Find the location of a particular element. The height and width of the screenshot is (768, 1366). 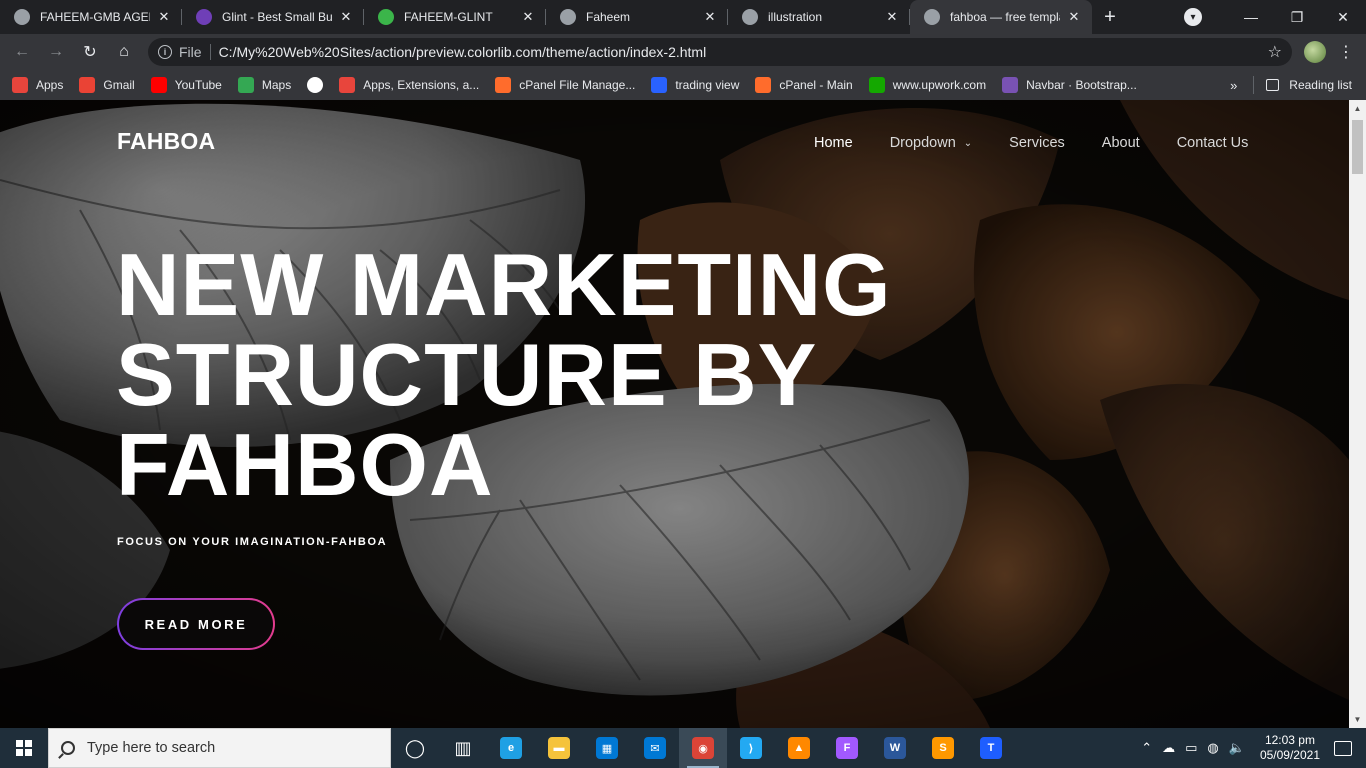

scroll-up-icon: ▲ is located at coordinates (1357, 108).